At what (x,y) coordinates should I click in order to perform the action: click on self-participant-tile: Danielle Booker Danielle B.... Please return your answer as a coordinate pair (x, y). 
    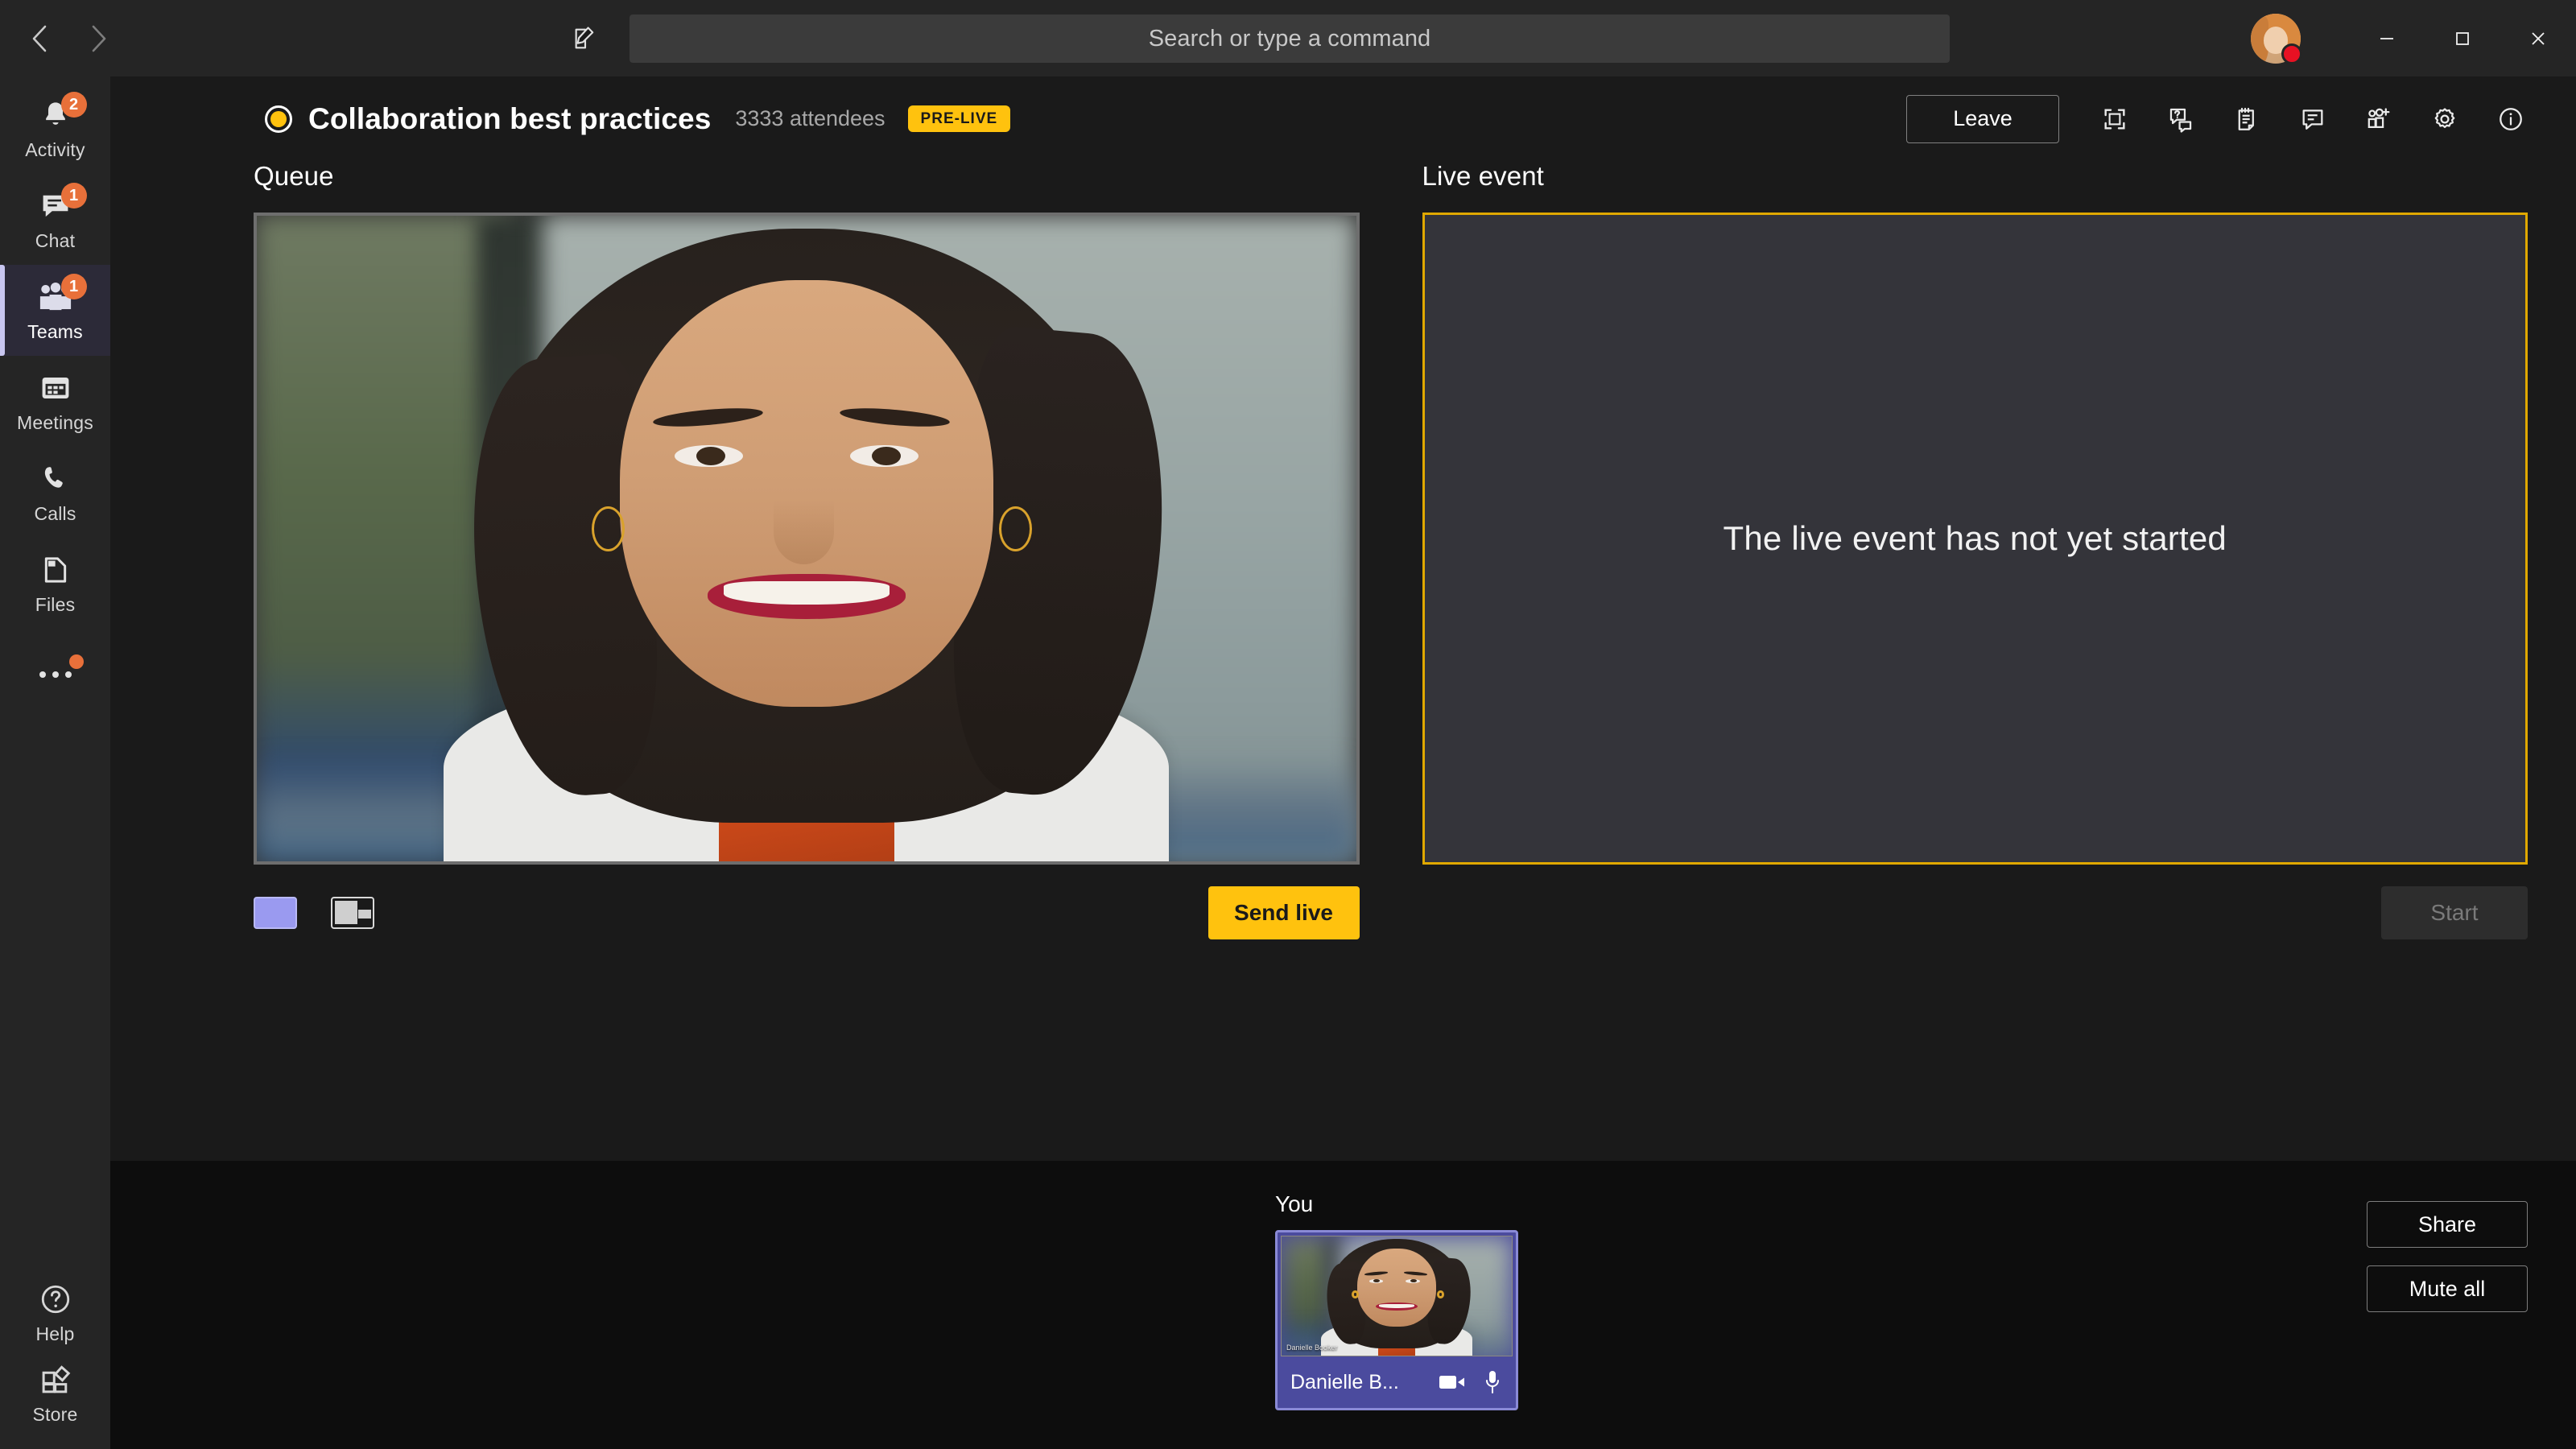
    Looking at the image, I should click on (1396, 1320).